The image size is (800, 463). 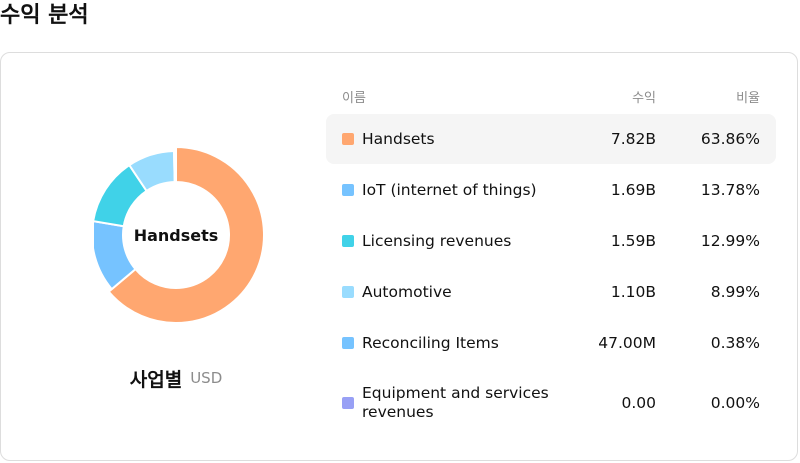 I want to click on legend-revenue: 7.82B, so click(x=633, y=139).